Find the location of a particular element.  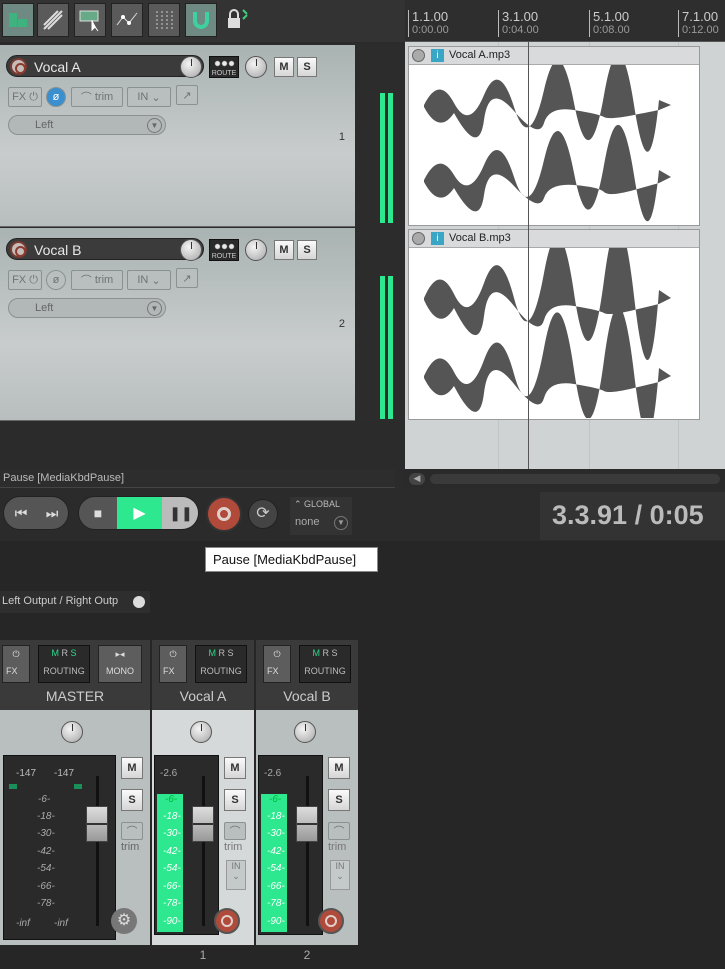

track-name: Vocal A is located at coordinates (57, 67).